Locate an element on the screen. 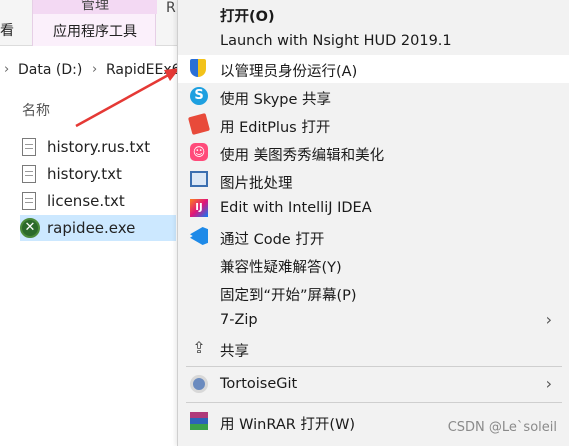 Image resolution: width=569 pixels, height=446 pixels. menu-item-label: 用 WinRAR 打开(W) is located at coordinates (288, 425).